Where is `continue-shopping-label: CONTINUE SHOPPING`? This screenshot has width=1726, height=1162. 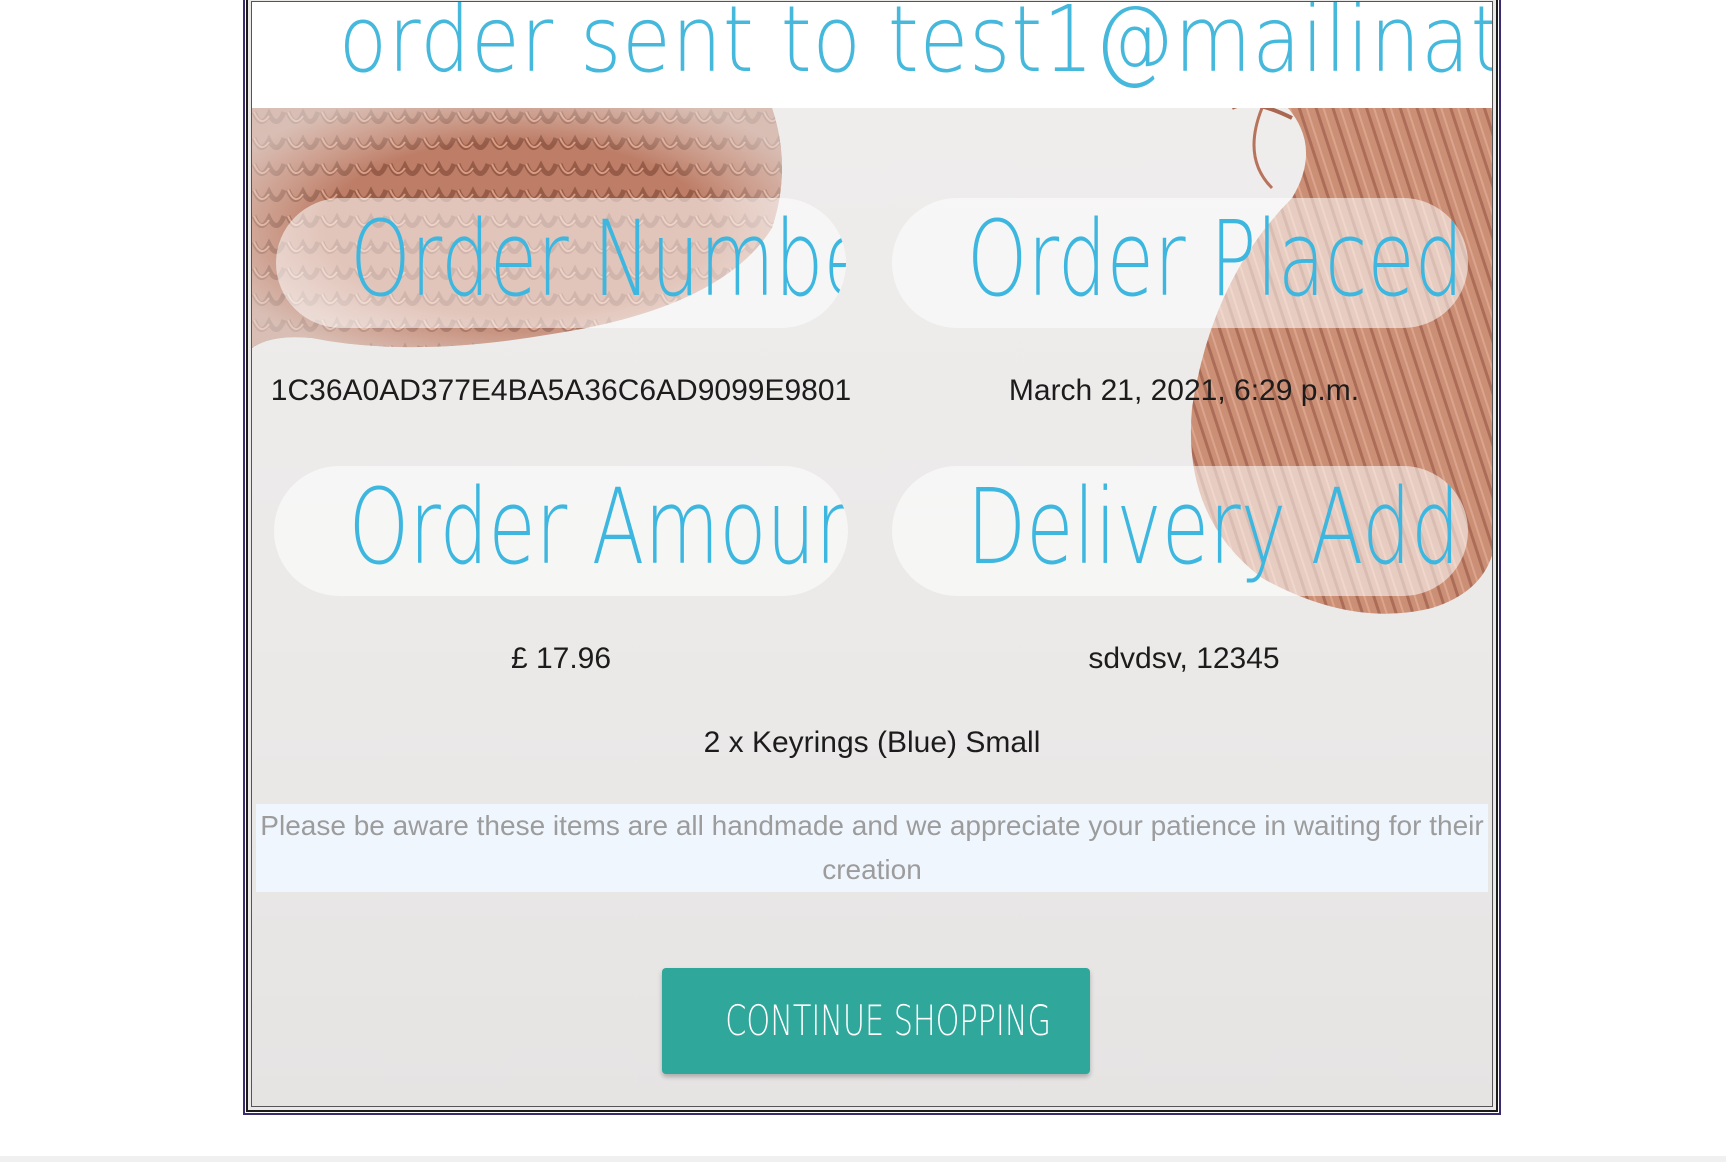
continue-shopping-label: CONTINUE SHOPPING is located at coordinates (888, 1020).